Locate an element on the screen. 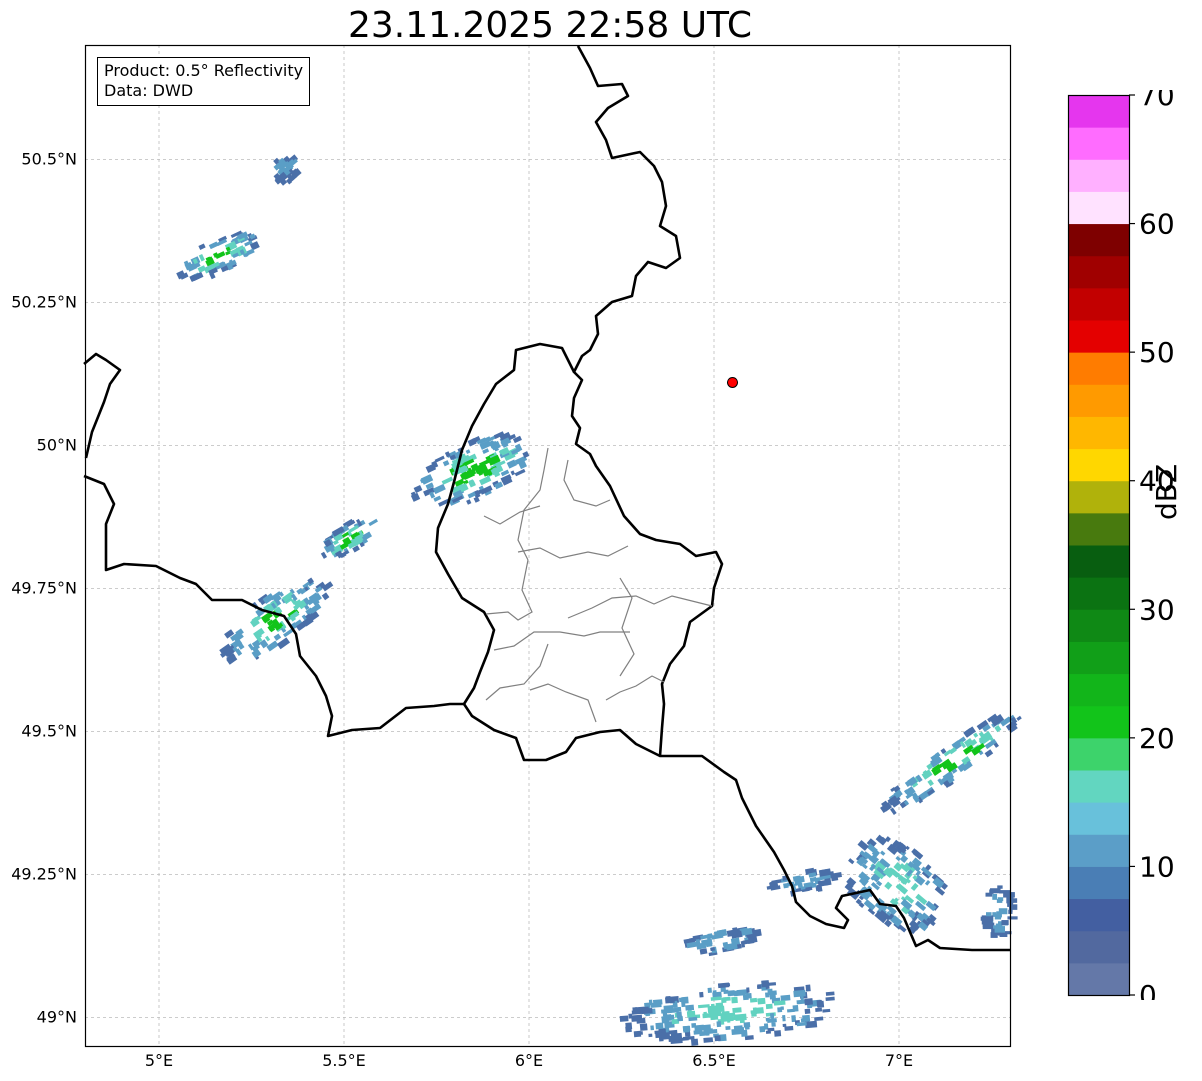 The width and height of the screenshot is (1202, 1081). colorbar-tick-label: 20 is located at coordinates (1157, 738).